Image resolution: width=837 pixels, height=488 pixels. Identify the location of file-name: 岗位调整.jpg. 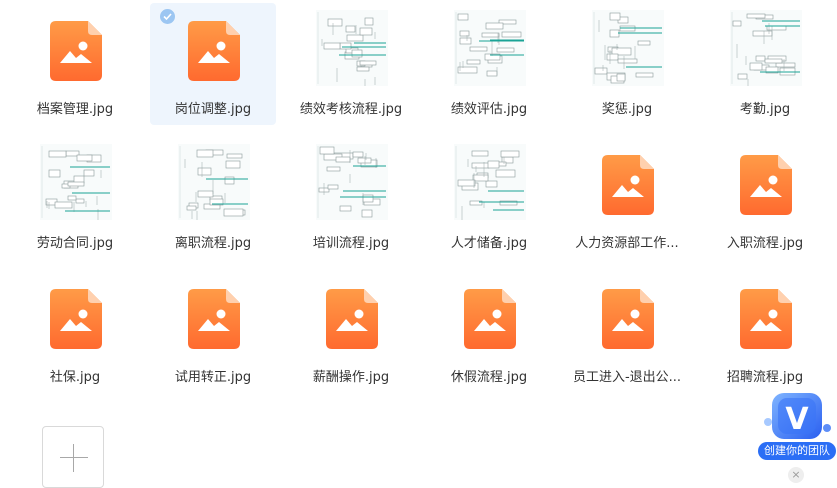
(213, 109).